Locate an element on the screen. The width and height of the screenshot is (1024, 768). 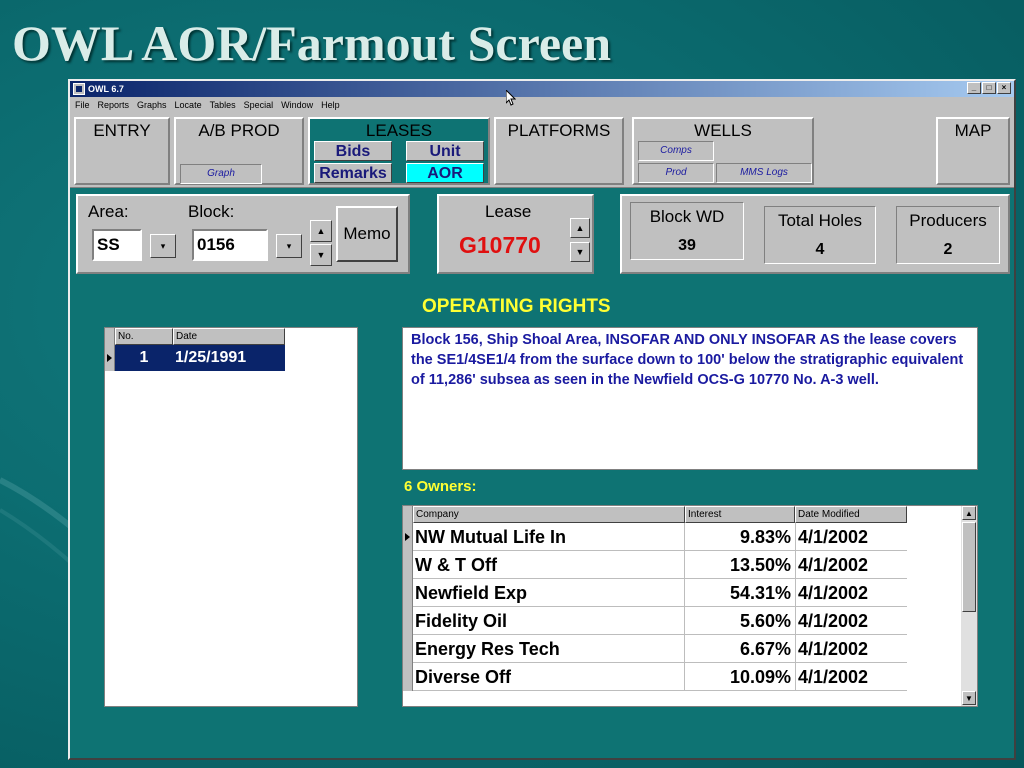
owner-company: W & T Off is located at coordinates (456, 565).